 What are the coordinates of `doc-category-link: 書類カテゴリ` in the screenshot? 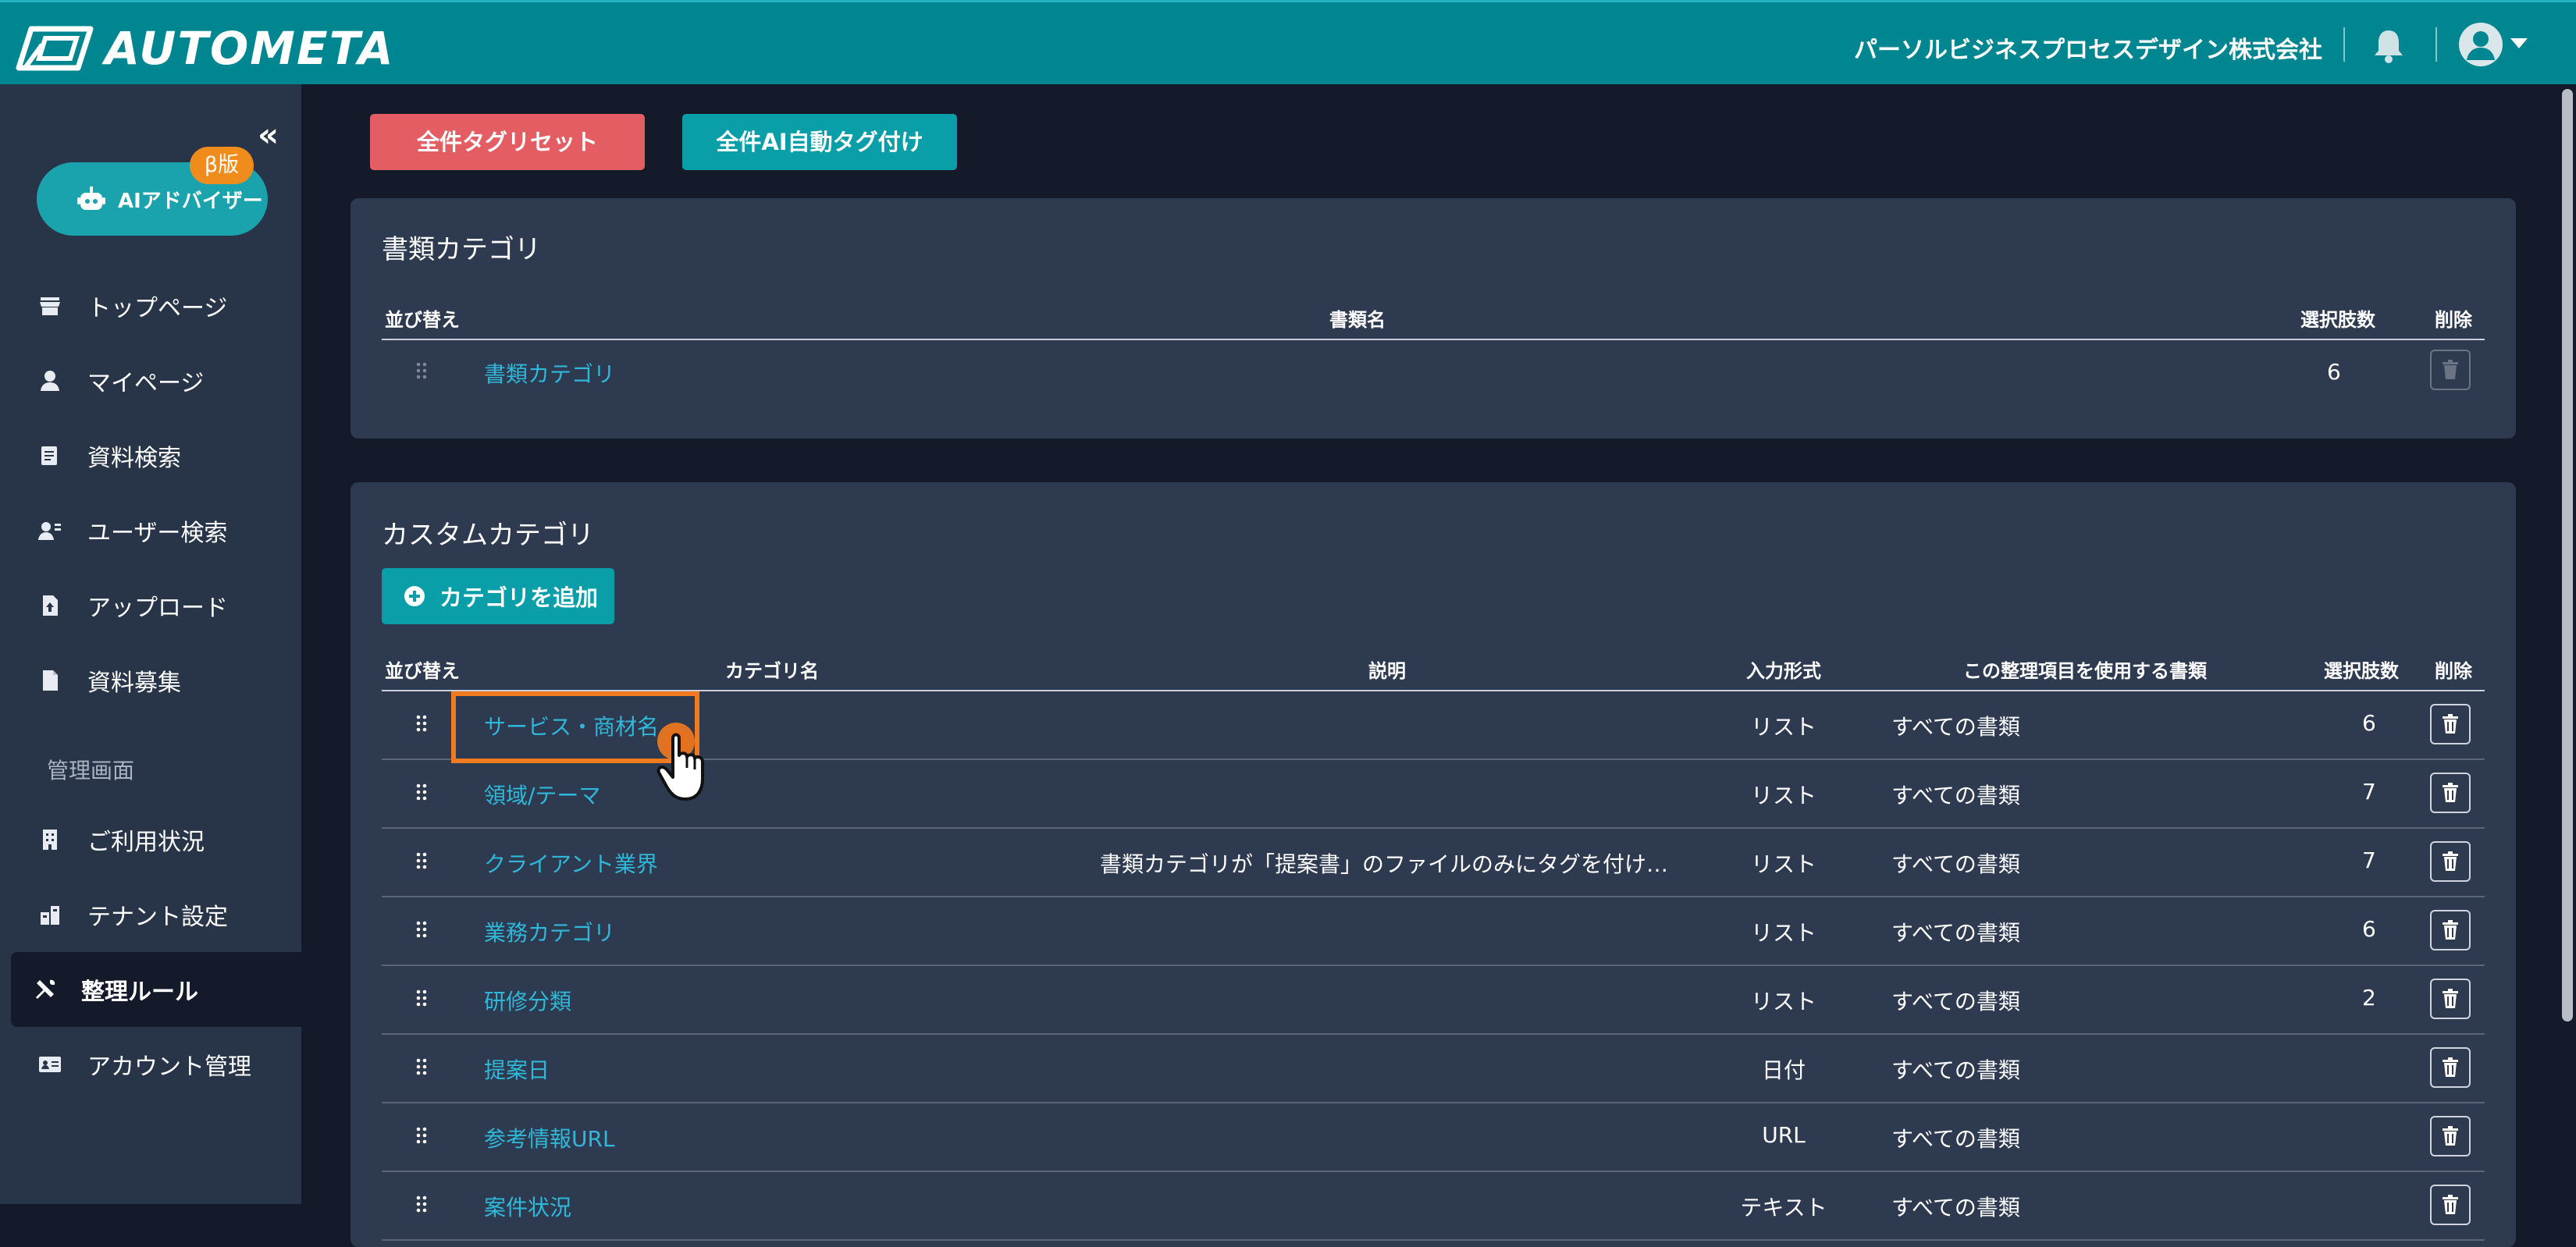 It's located at (549, 373).